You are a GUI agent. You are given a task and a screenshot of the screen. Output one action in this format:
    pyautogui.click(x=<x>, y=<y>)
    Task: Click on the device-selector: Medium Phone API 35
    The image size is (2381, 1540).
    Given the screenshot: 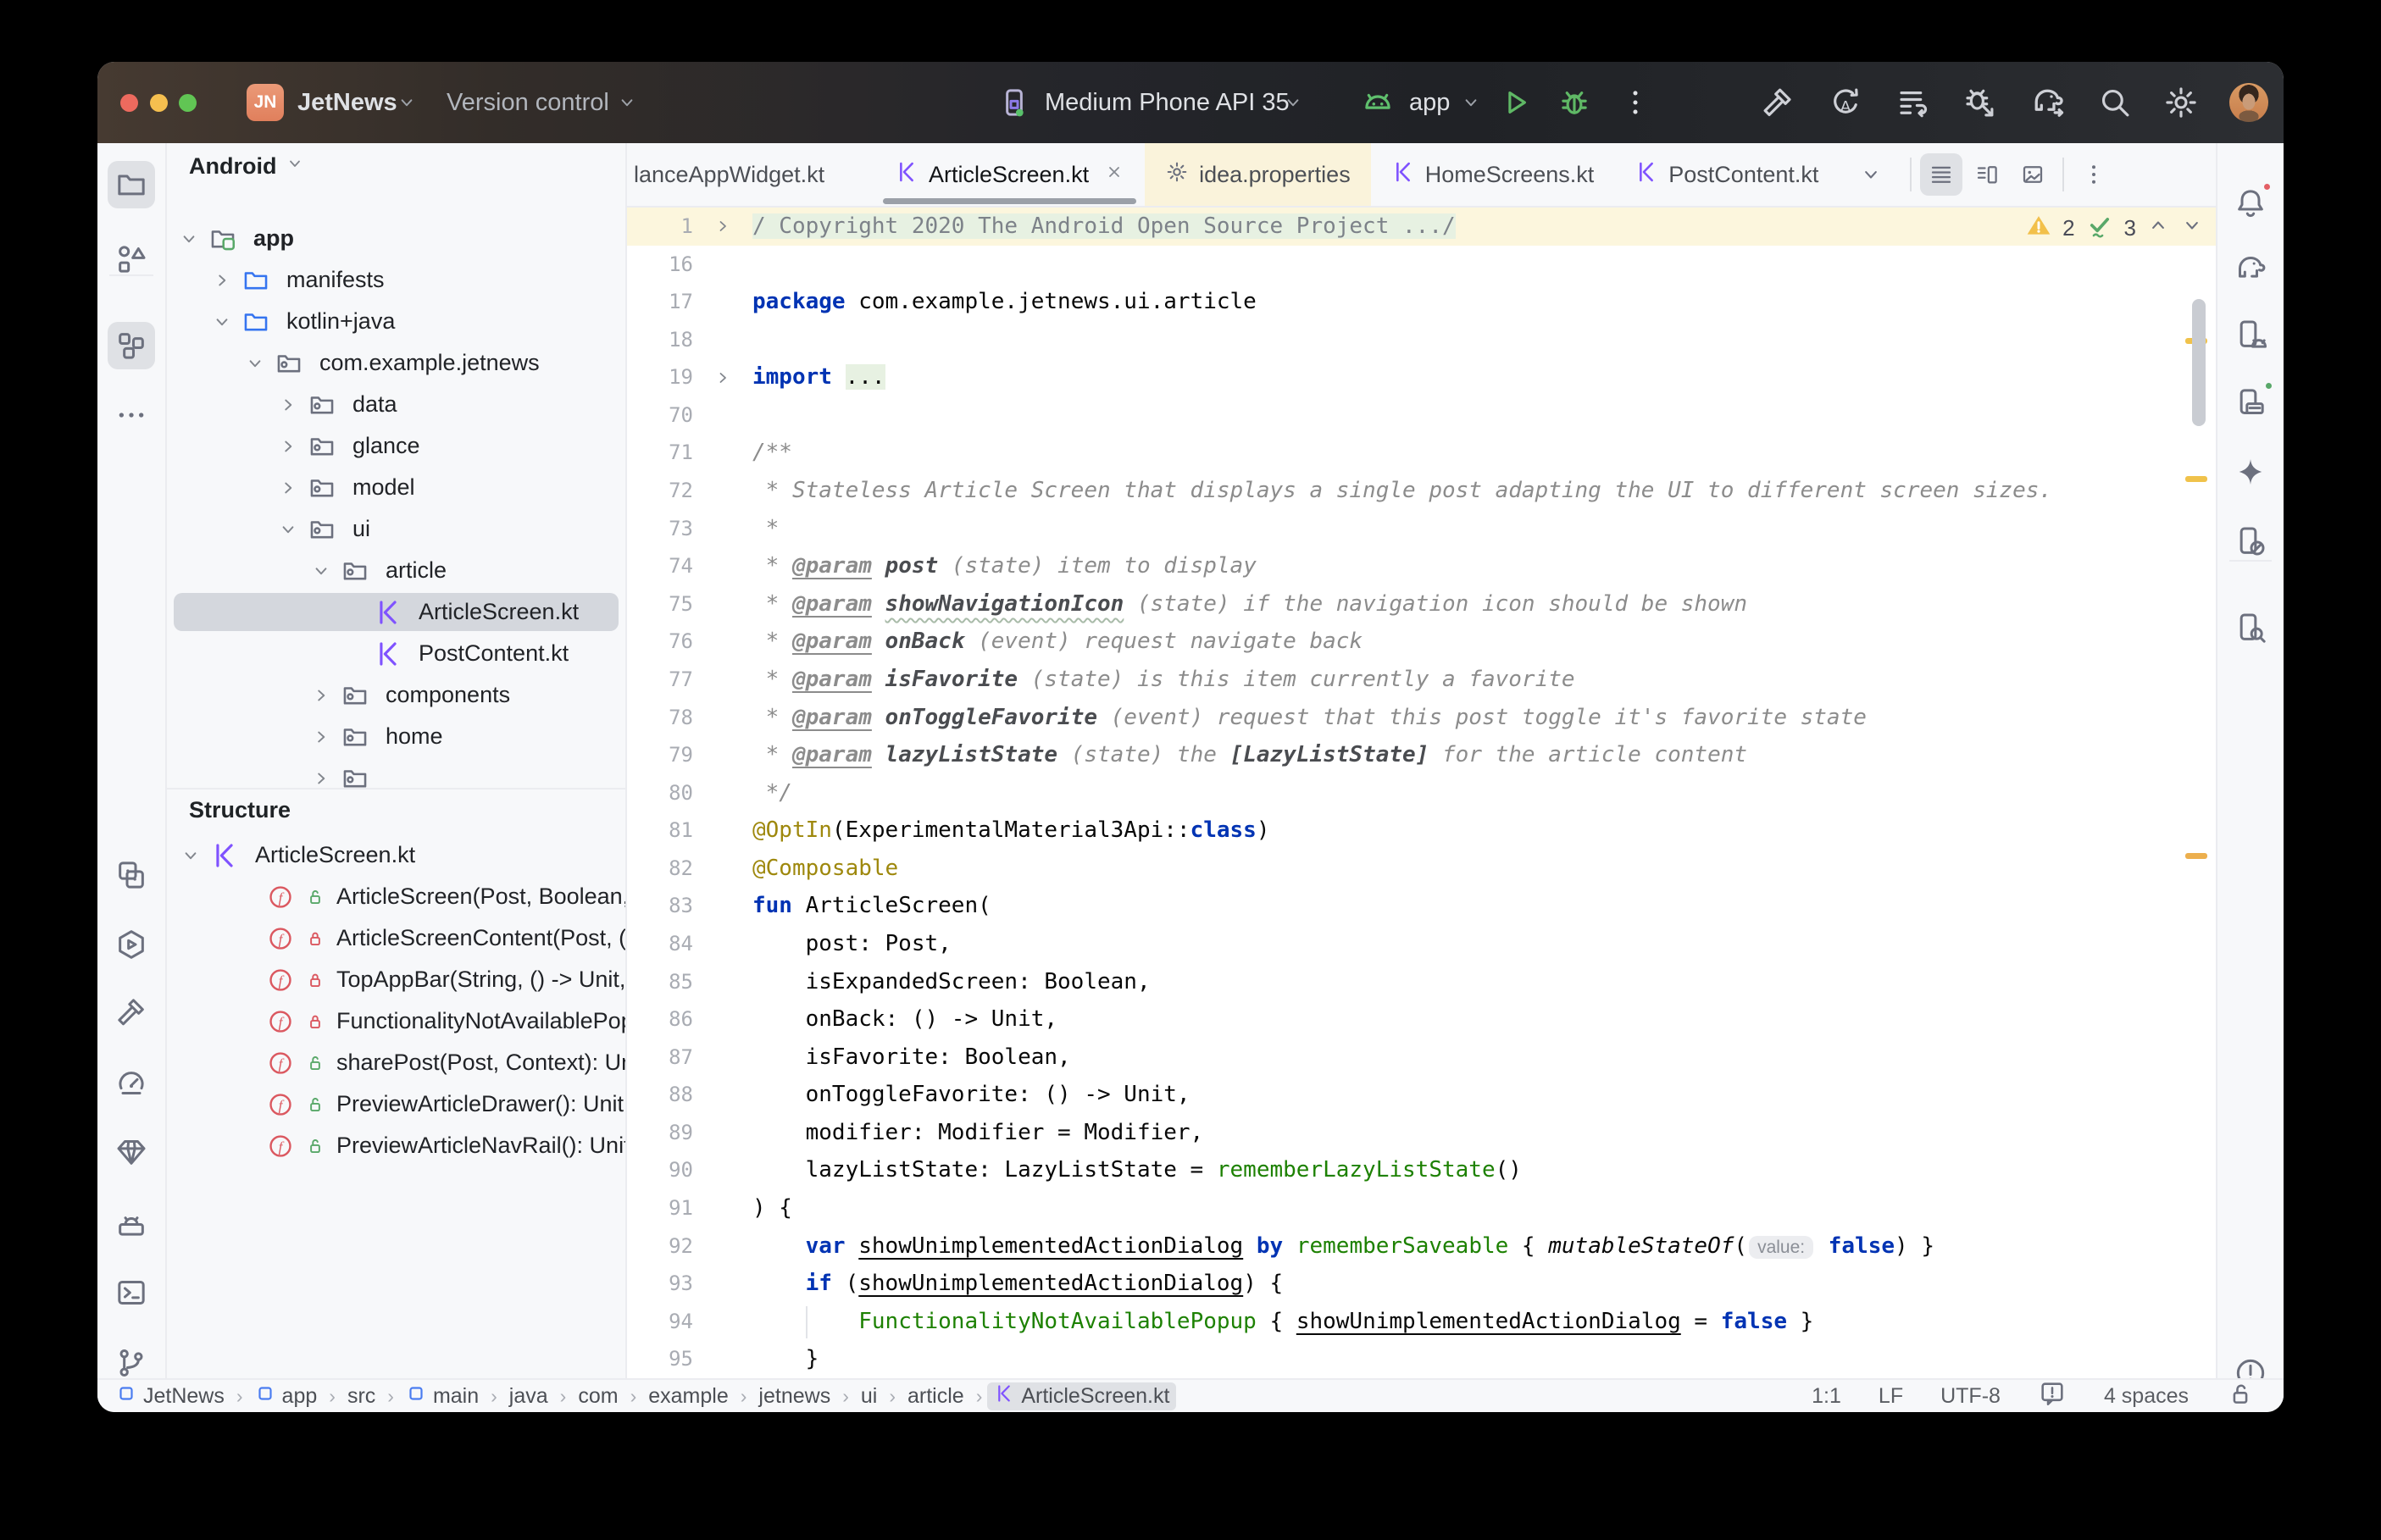 What is the action you would take?
    pyautogui.click(x=1167, y=102)
    